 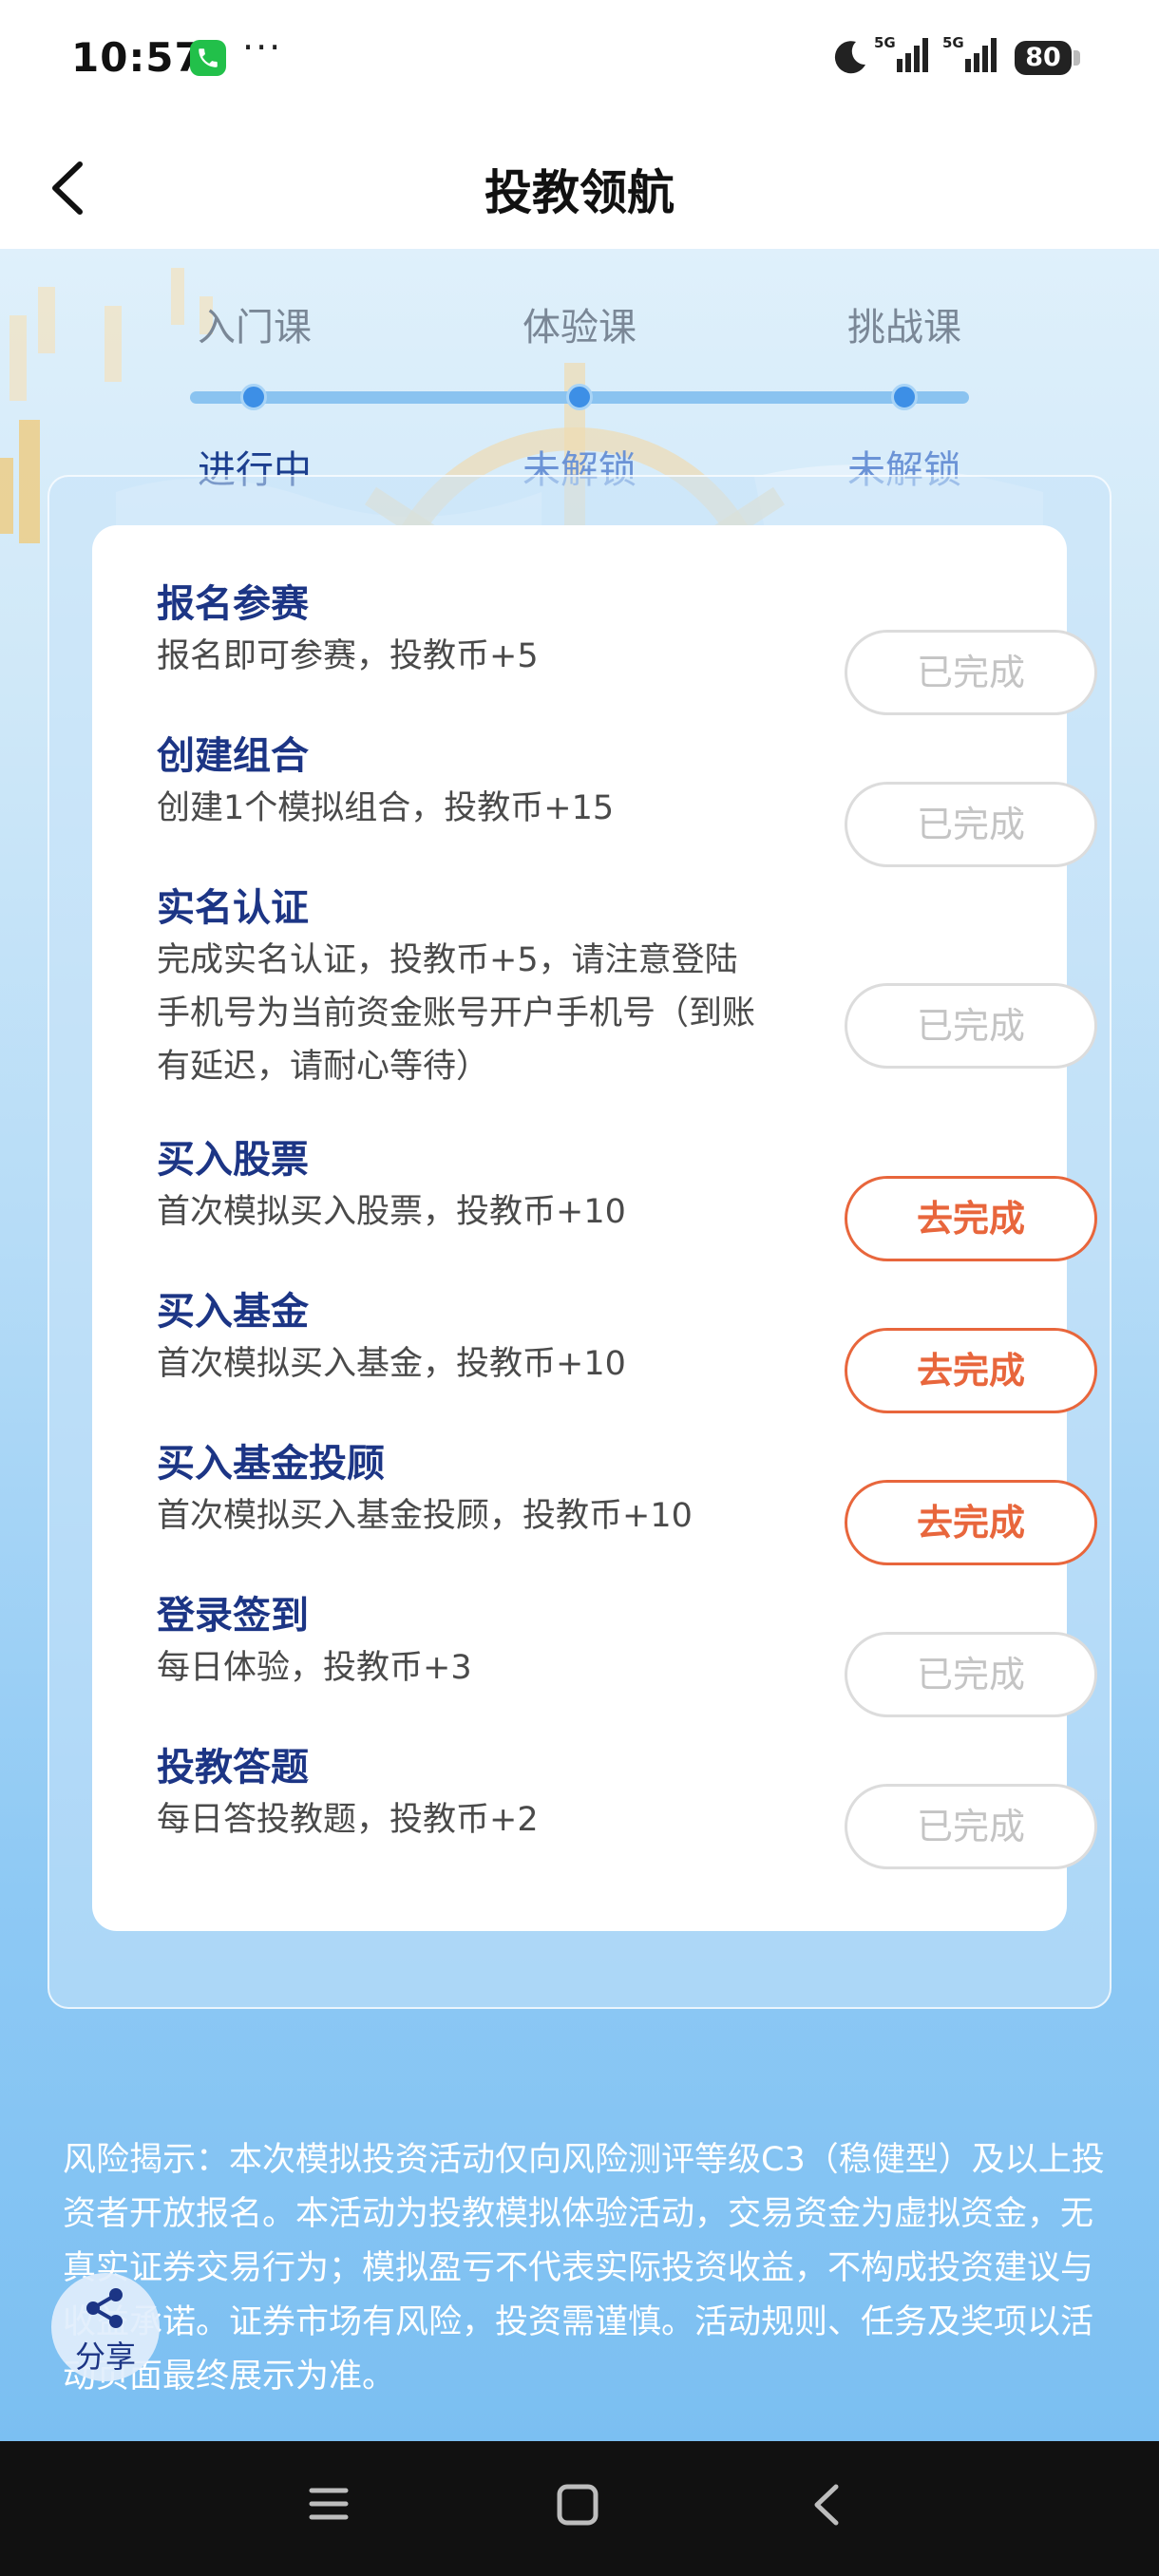 I want to click on home-icon, so click(x=577, y=2505).